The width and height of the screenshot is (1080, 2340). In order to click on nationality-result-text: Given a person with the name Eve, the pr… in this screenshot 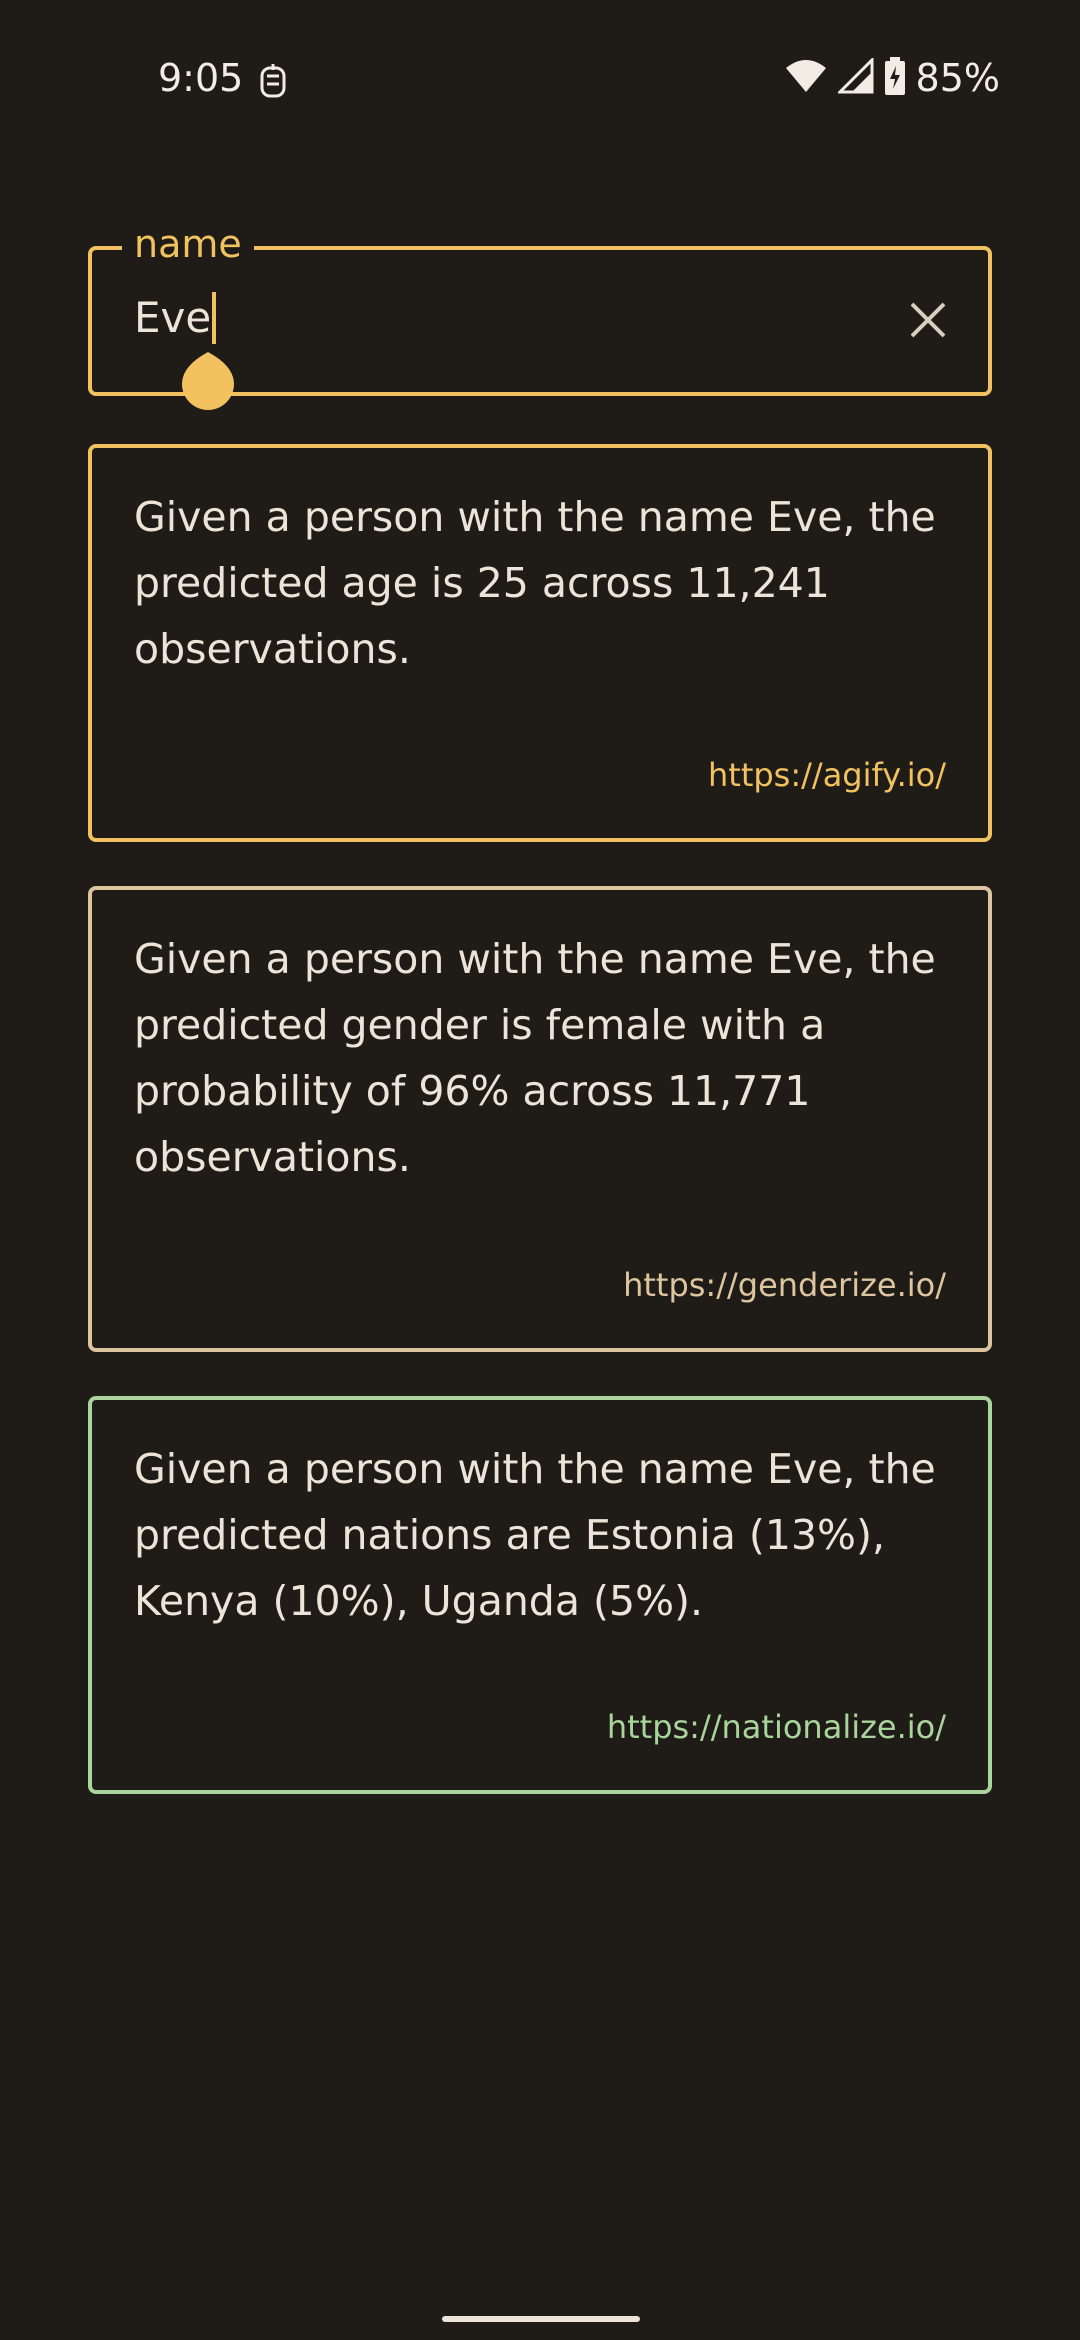, I will do `click(535, 1535)`.